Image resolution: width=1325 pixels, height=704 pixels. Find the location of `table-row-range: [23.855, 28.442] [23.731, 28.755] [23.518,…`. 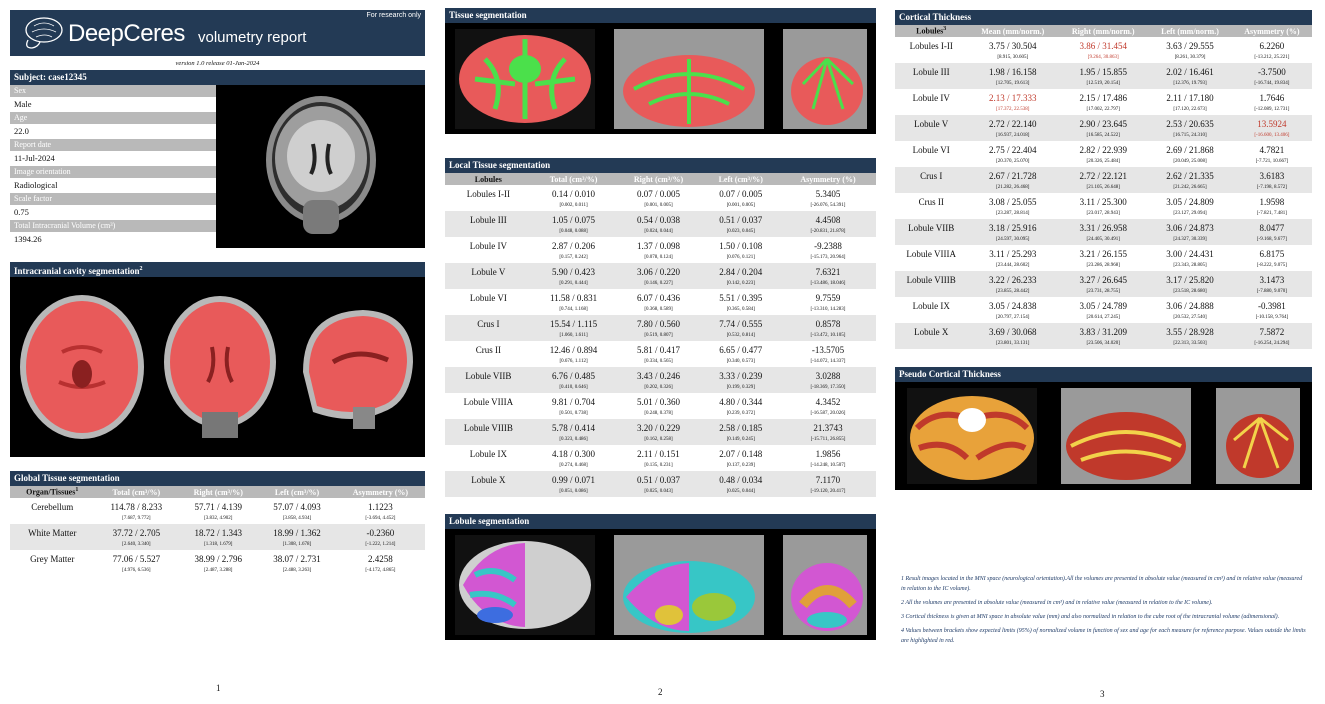

table-row-range: [23.855, 28.442] [23.731, 28.755] [23.518,… is located at coordinates (1103, 291).